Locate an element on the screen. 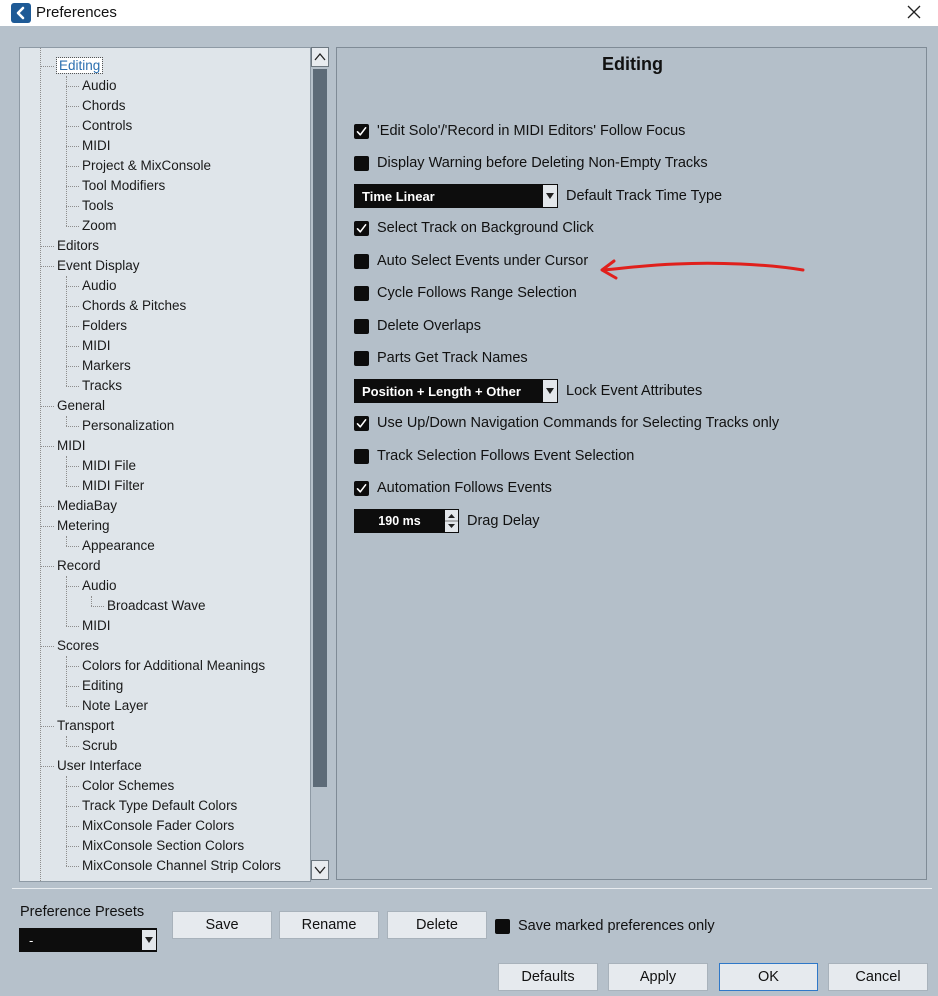 This screenshot has width=938, height=996. tree-item: Track Type Default Colors is located at coordinates (159, 806).